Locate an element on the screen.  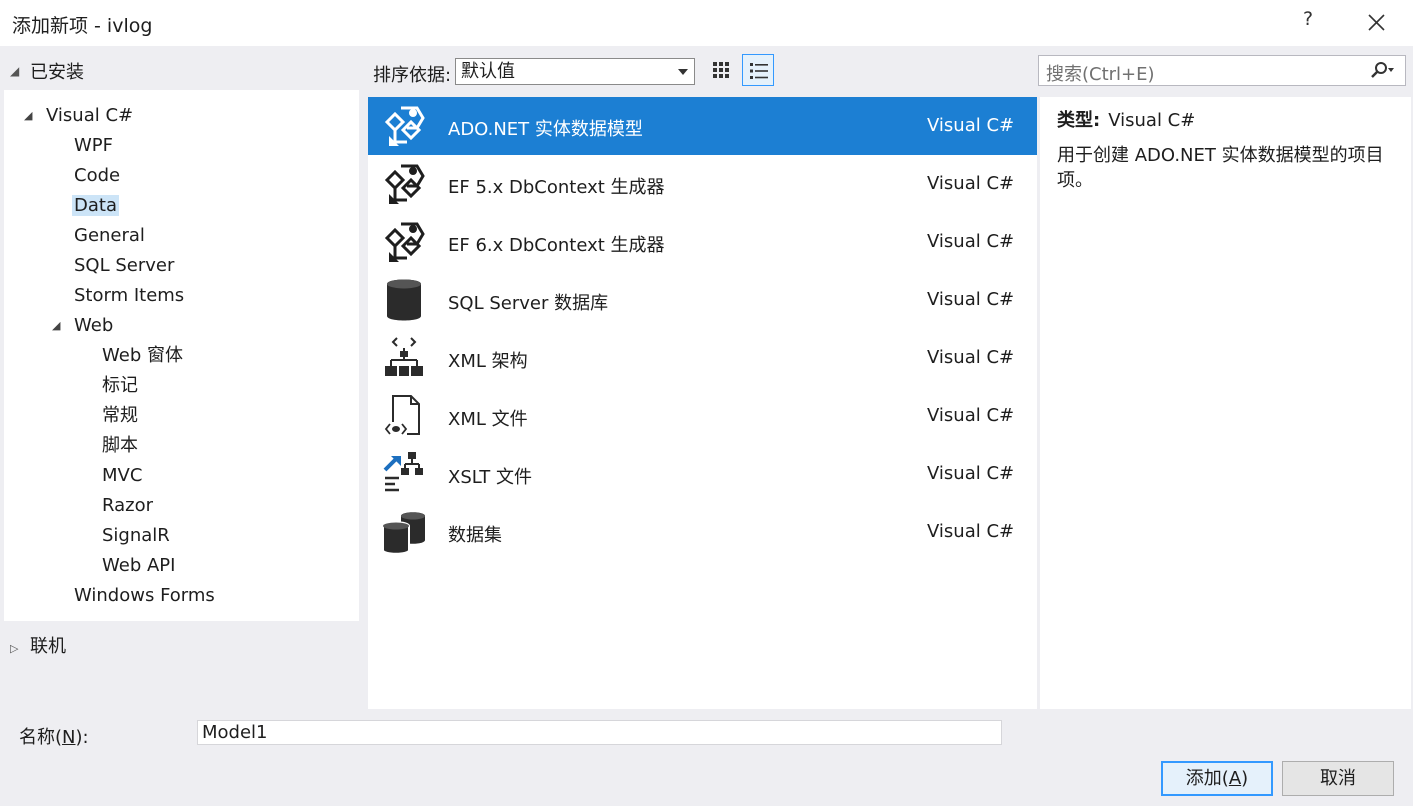
tree-item-label: SQL Server is located at coordinates (124, 265).